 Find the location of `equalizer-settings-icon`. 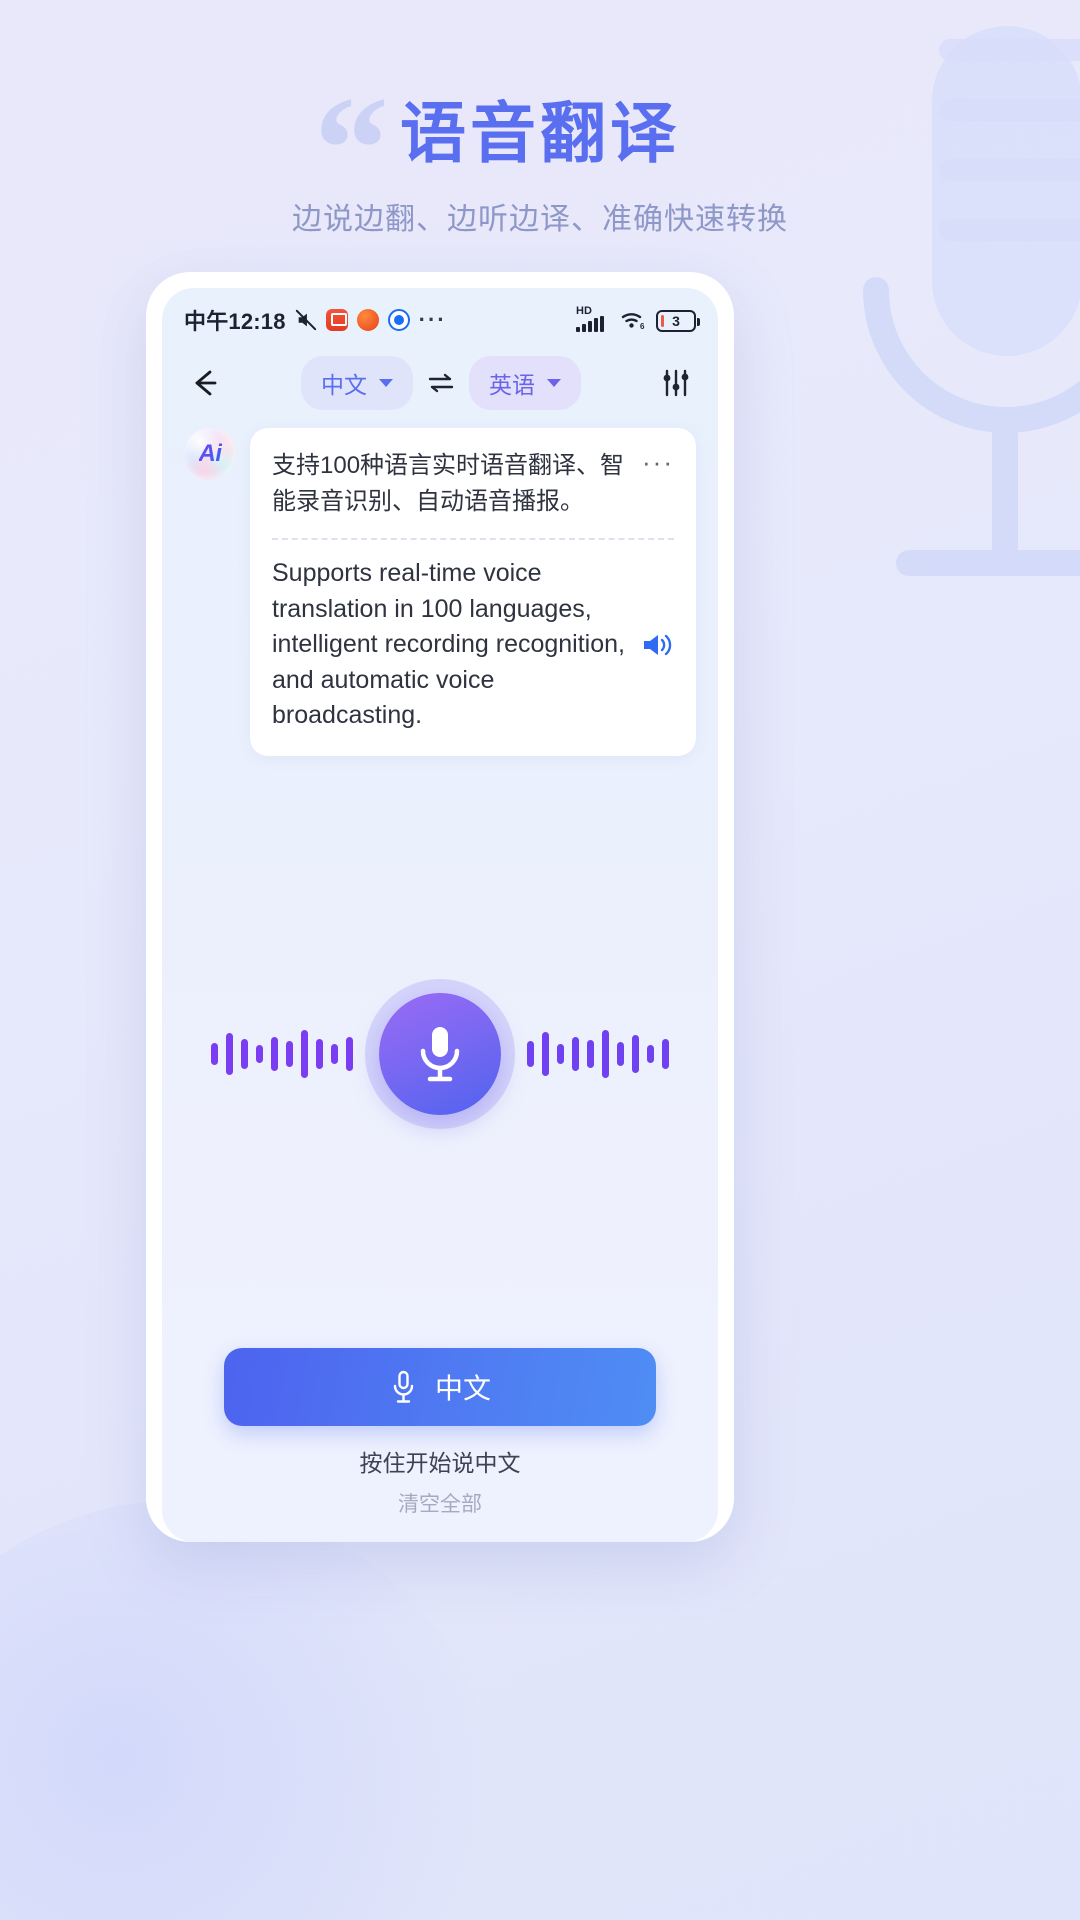

equalizer-settings-icon is located at coordinates (676, 383).